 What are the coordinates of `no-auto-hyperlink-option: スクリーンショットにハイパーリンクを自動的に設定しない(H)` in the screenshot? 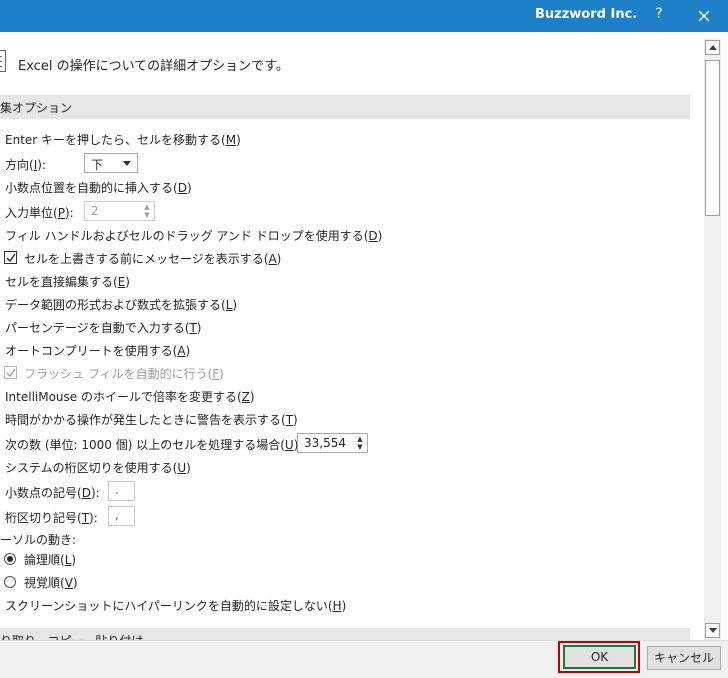 It's located at (175, 605).